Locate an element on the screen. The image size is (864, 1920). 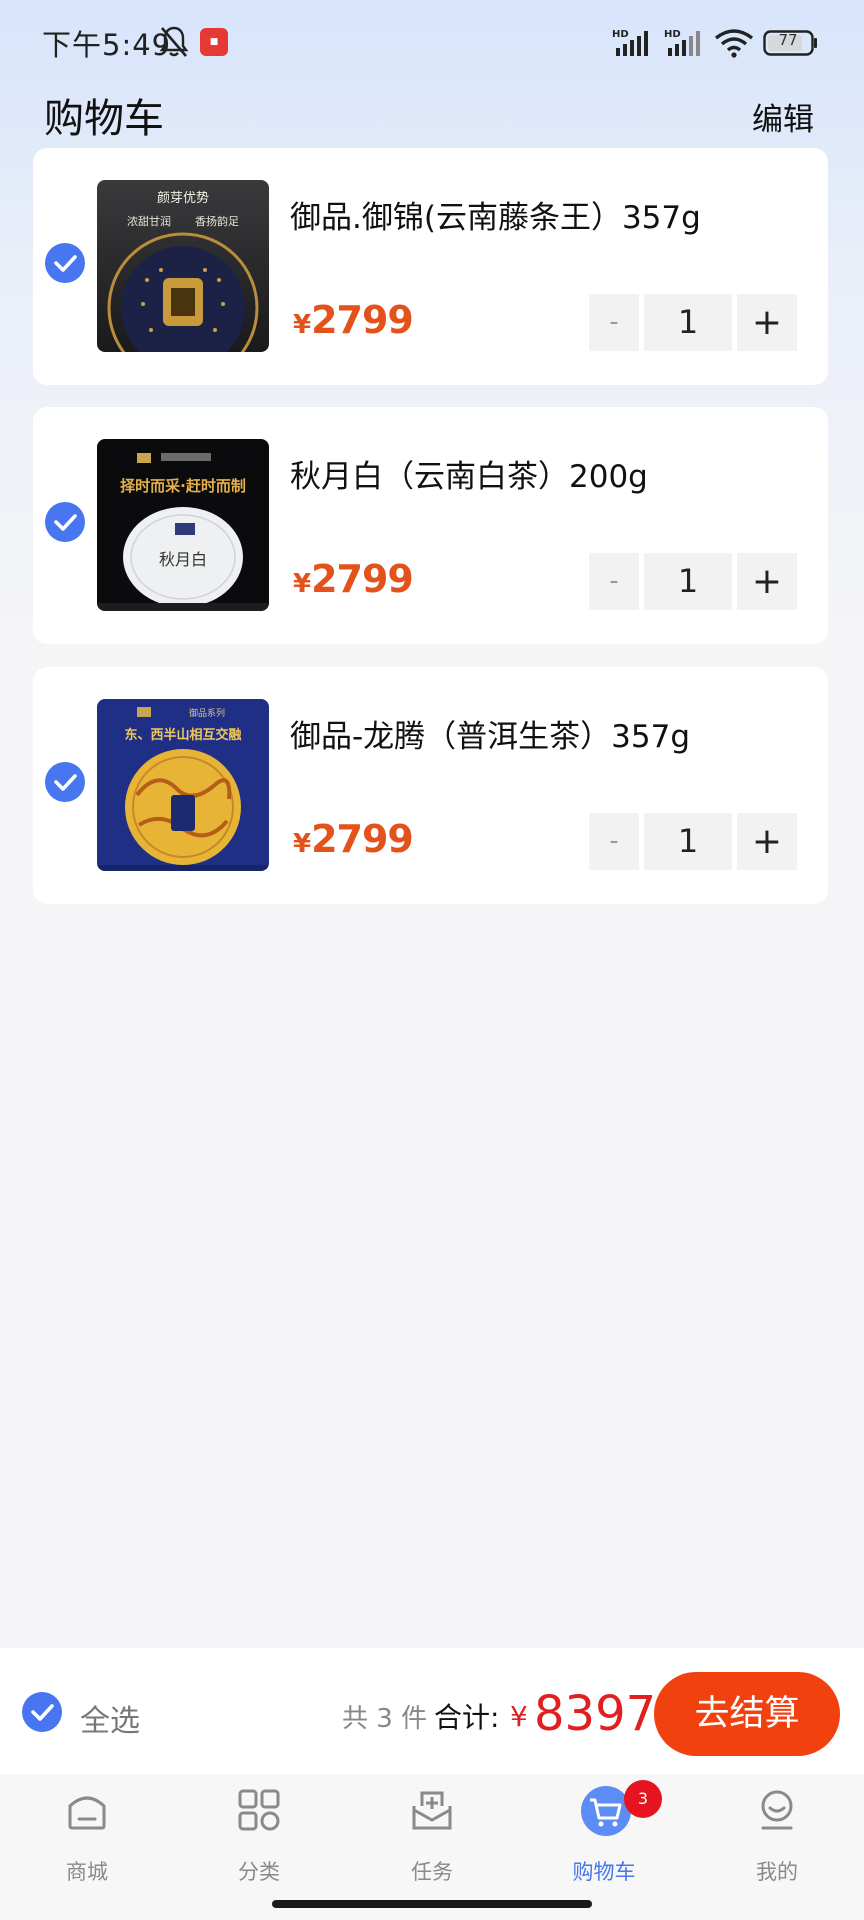
signal-label-2: HD is located at coordinates (672, 34).